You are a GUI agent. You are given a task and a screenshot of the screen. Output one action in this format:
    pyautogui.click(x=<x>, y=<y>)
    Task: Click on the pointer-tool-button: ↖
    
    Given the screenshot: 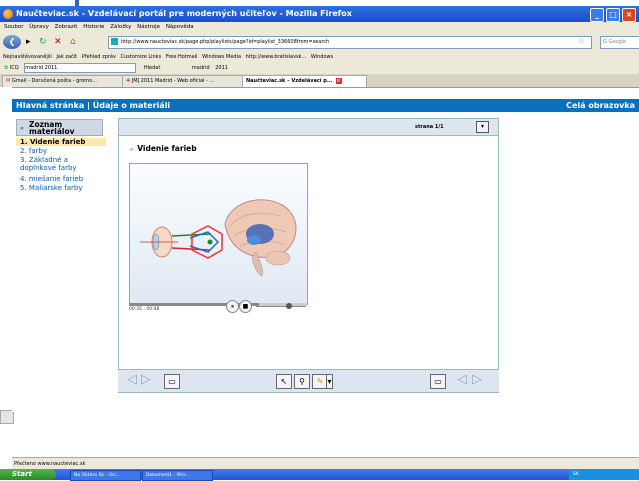 What is the action you would take?
    pyautogui.click(x=284, y=381)
    